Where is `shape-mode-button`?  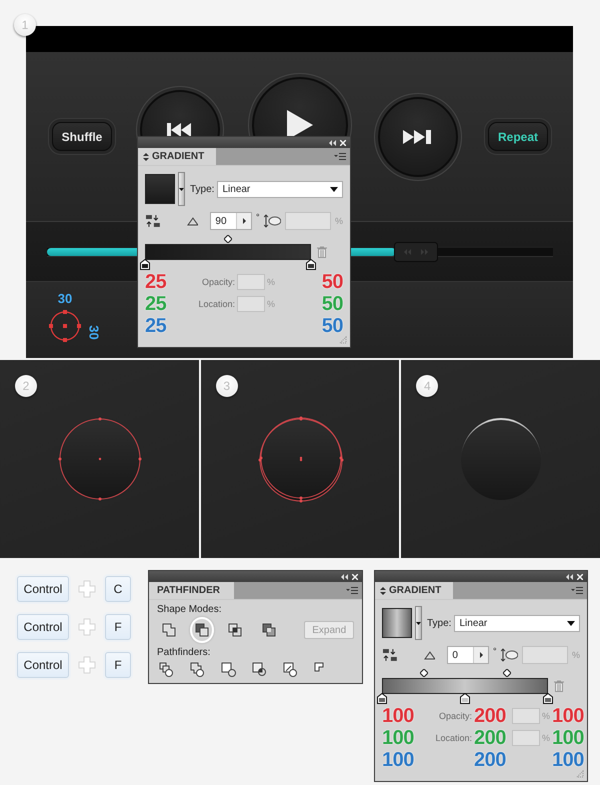 shape-mode-button is located at coordinates (202, 630).